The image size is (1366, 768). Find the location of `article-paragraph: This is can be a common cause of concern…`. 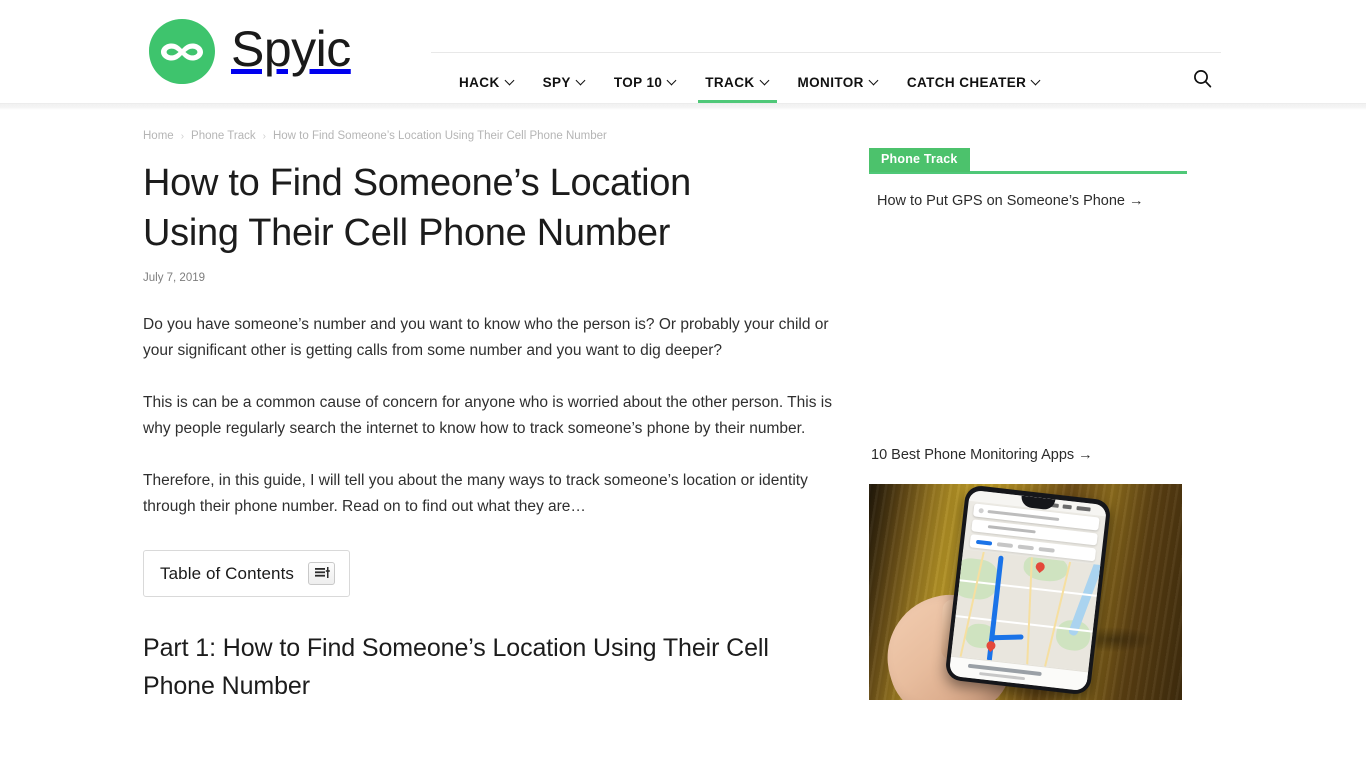

article-paragraph: This is can be a common cause of concern… is located at coordinates (487, 415).